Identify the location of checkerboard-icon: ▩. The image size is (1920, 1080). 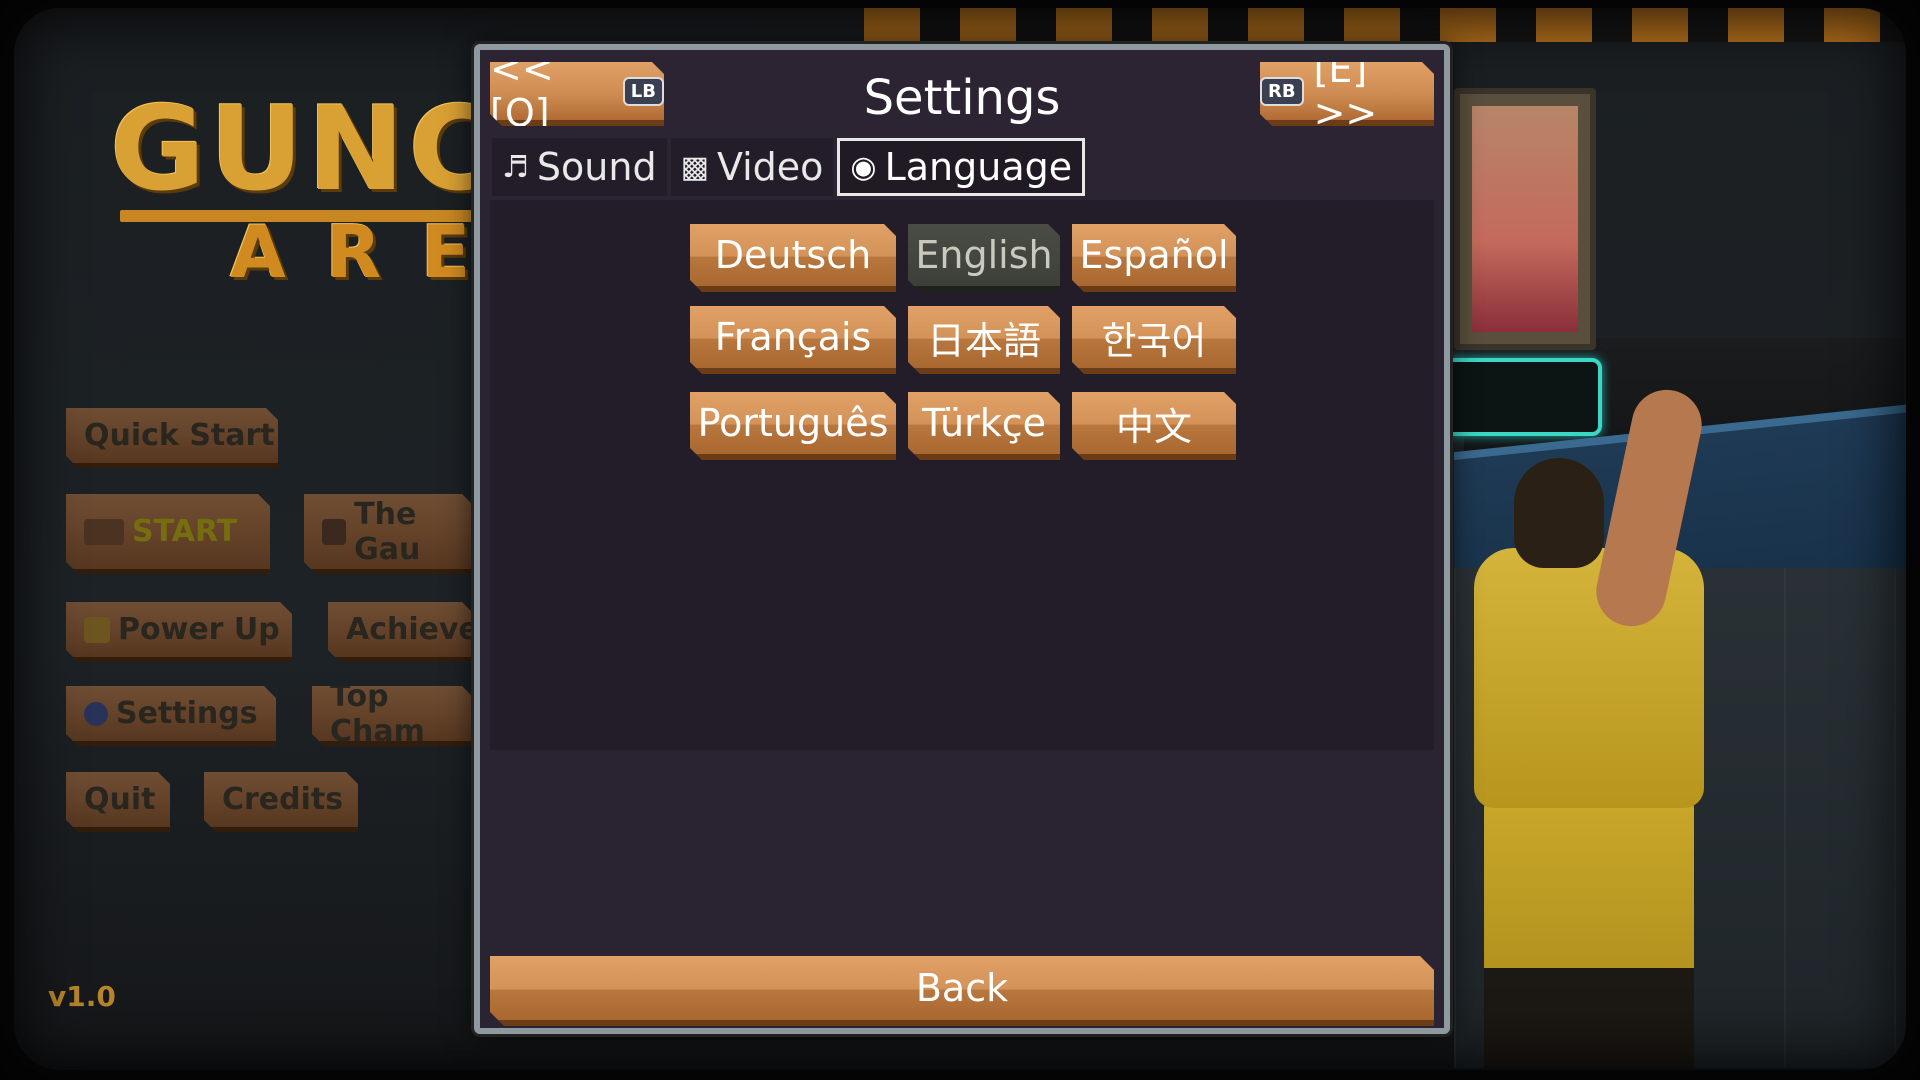
(694, 167).